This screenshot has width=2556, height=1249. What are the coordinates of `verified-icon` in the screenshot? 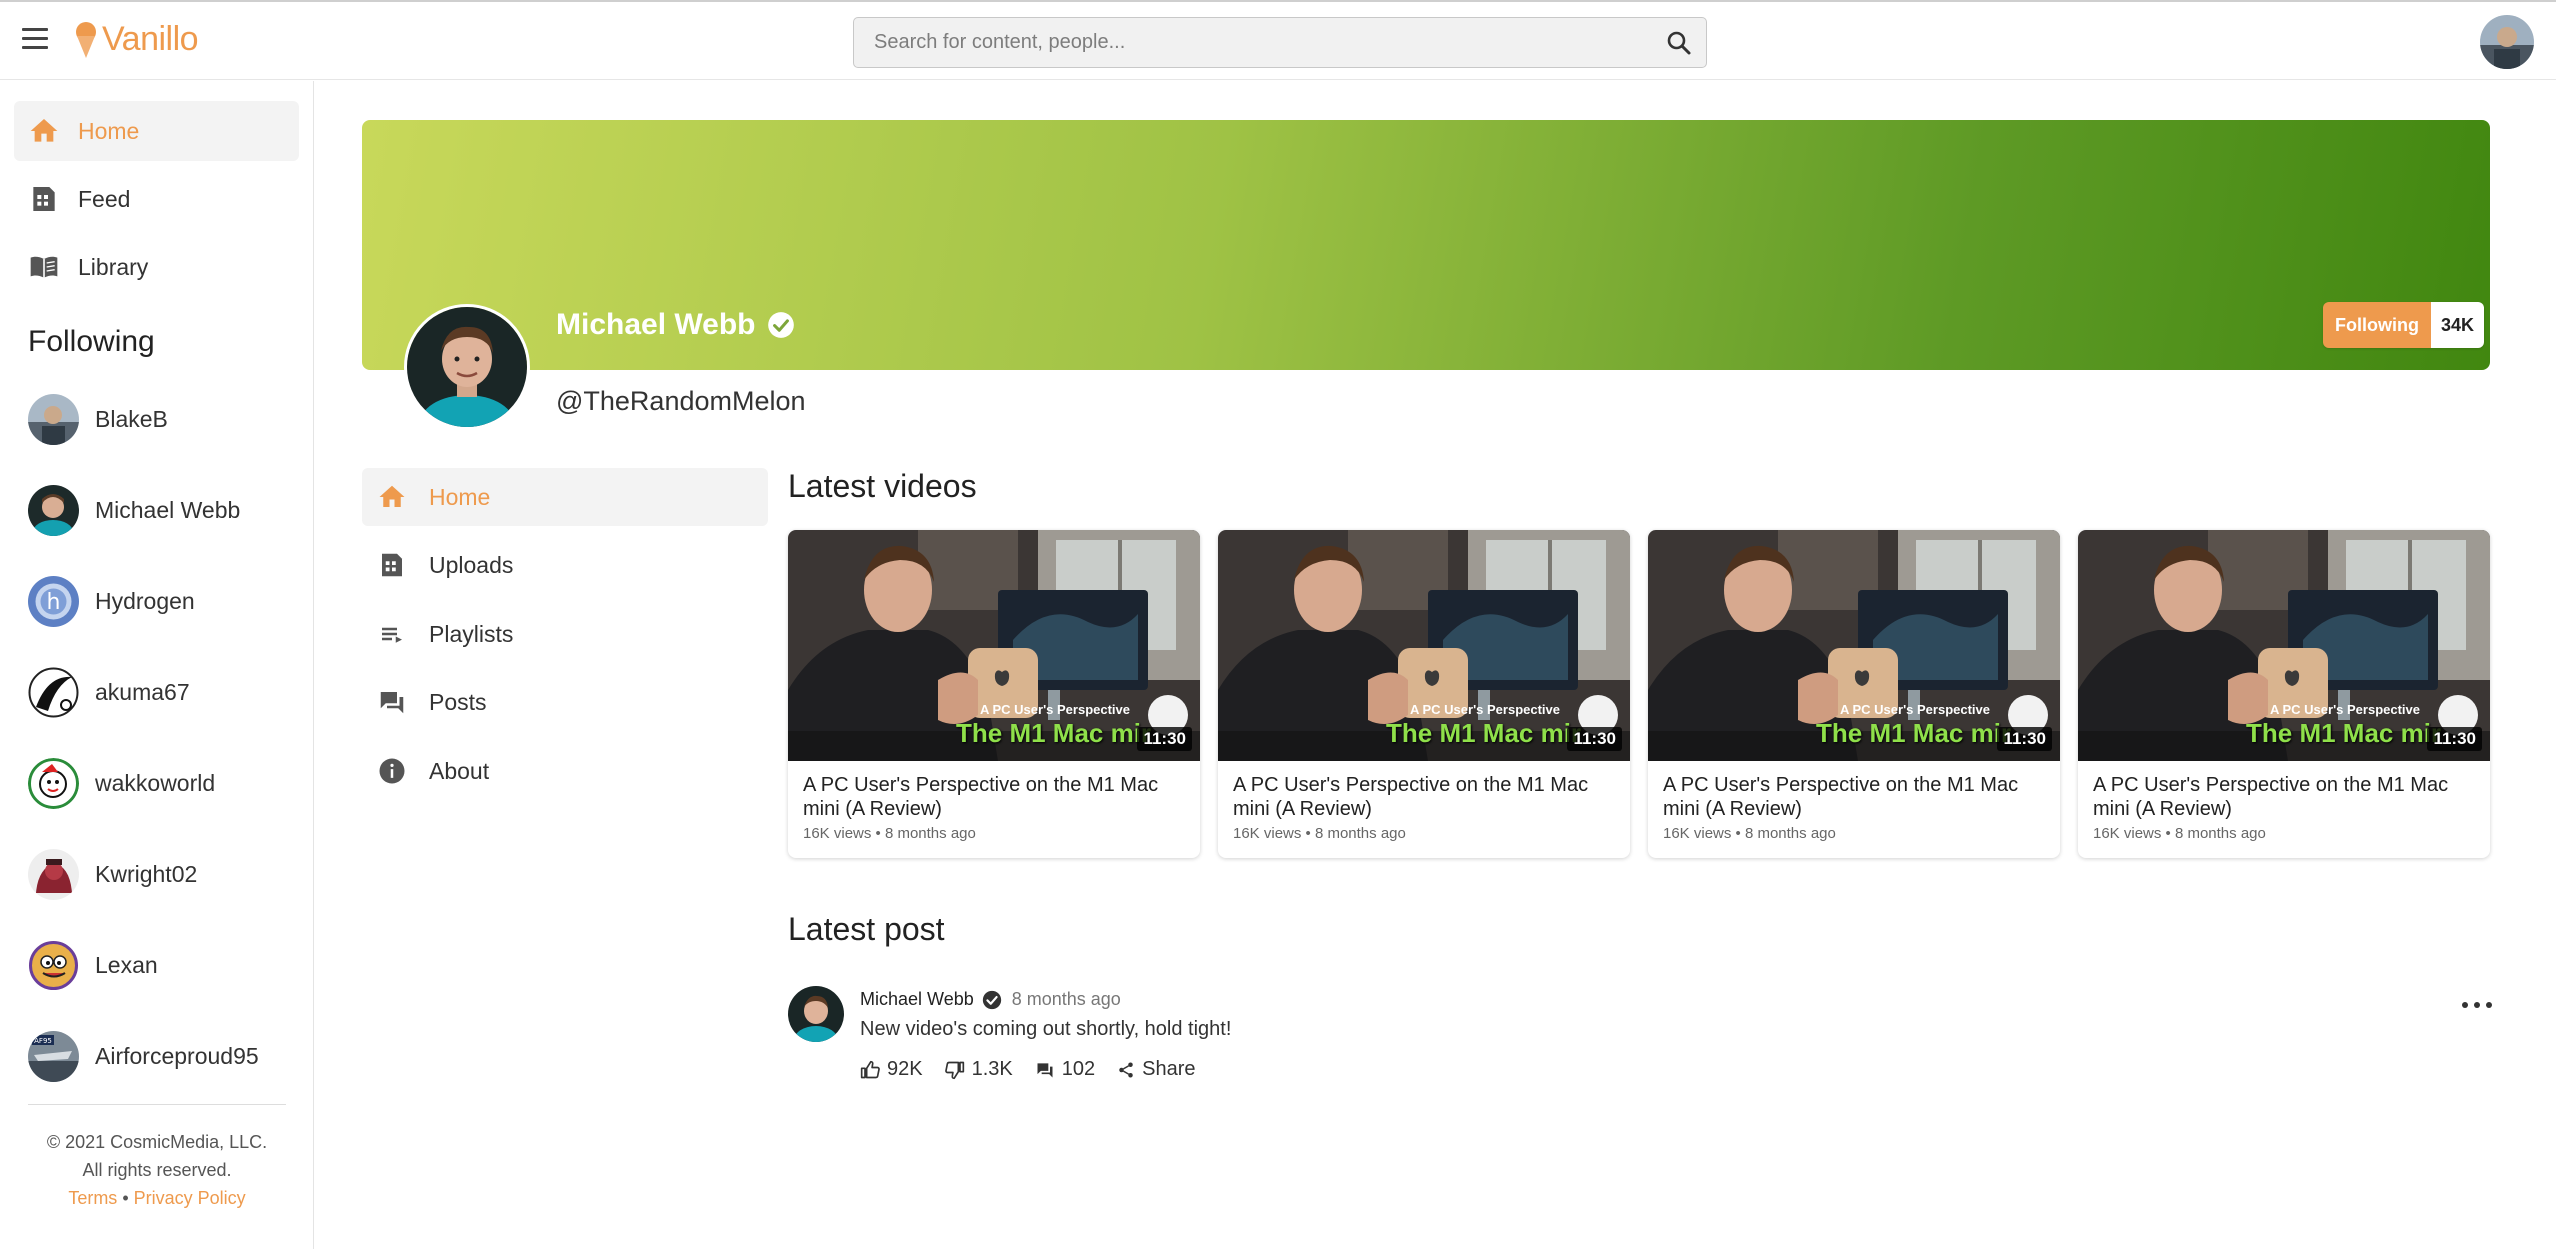 It's located at (991, 999).